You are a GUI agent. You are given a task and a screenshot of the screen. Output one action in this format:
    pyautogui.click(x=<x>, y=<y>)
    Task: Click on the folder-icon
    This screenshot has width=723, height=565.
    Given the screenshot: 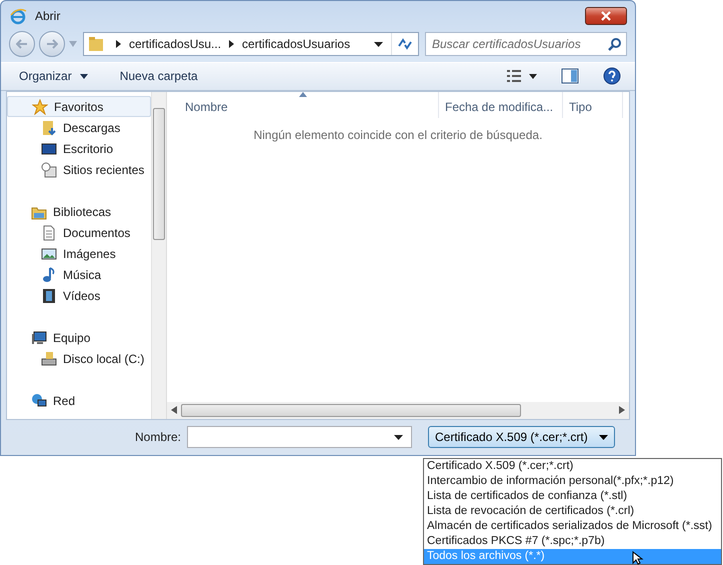 What is the action you would take?
    pyautogui.click(x=96, y=44)
    